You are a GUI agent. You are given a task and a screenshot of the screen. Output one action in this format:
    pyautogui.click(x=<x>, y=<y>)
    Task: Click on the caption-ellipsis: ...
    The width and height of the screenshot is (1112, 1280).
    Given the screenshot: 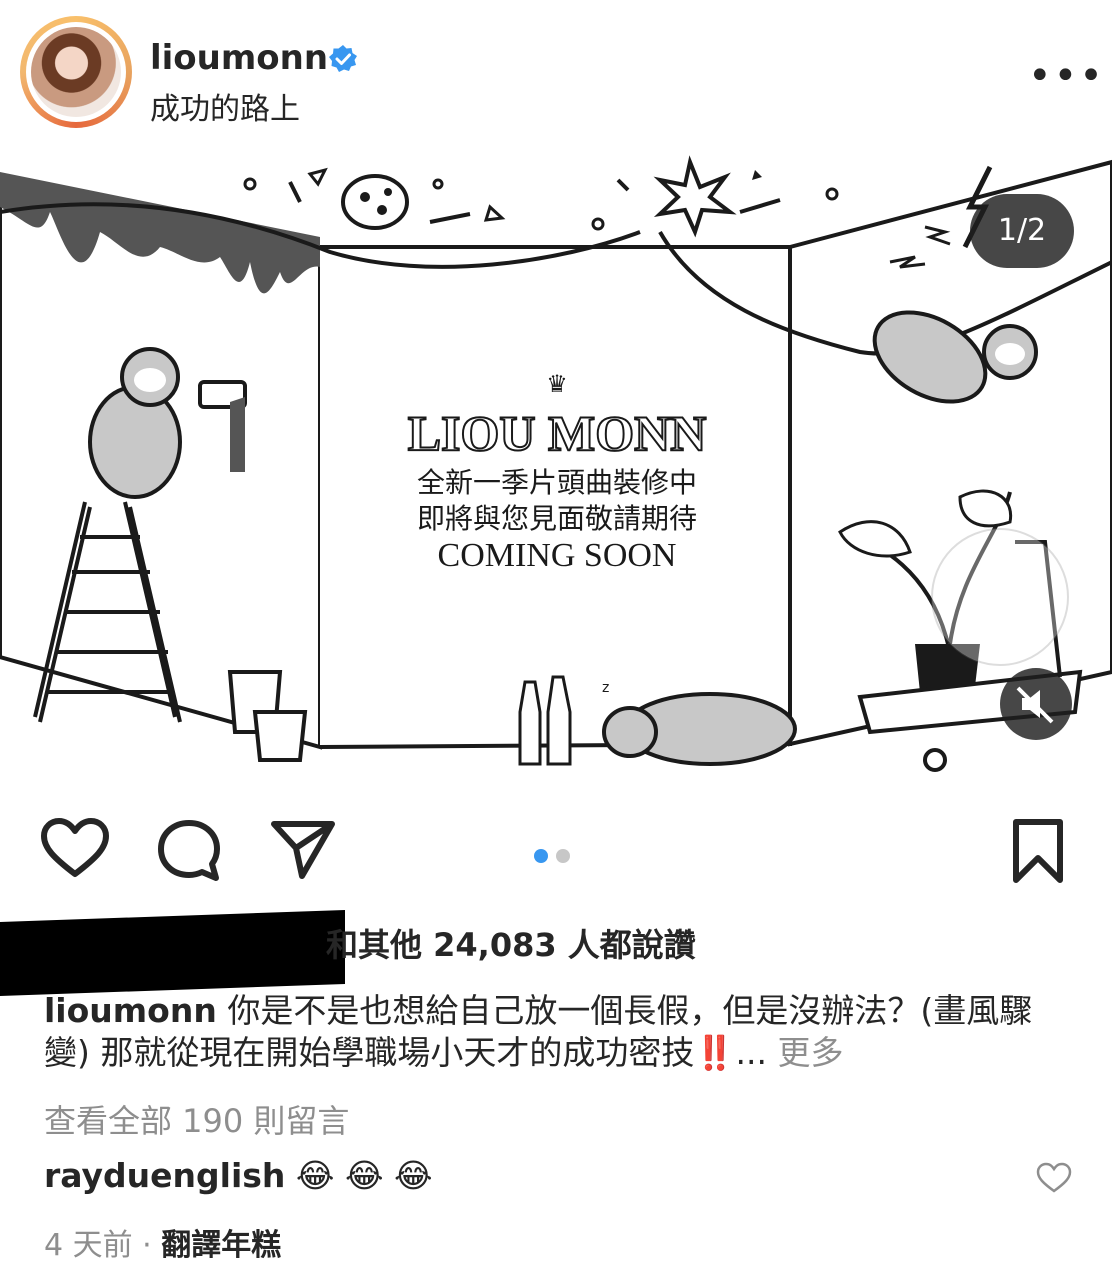 What is the action you would take?
    pyautogui.click(x=756, y=1052)
    